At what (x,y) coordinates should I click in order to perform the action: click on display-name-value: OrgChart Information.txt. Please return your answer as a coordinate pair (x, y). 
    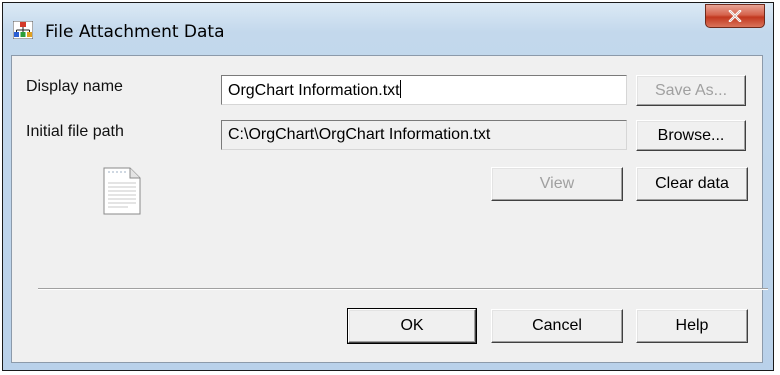
    Looking at the image, I should click on (314, 90).